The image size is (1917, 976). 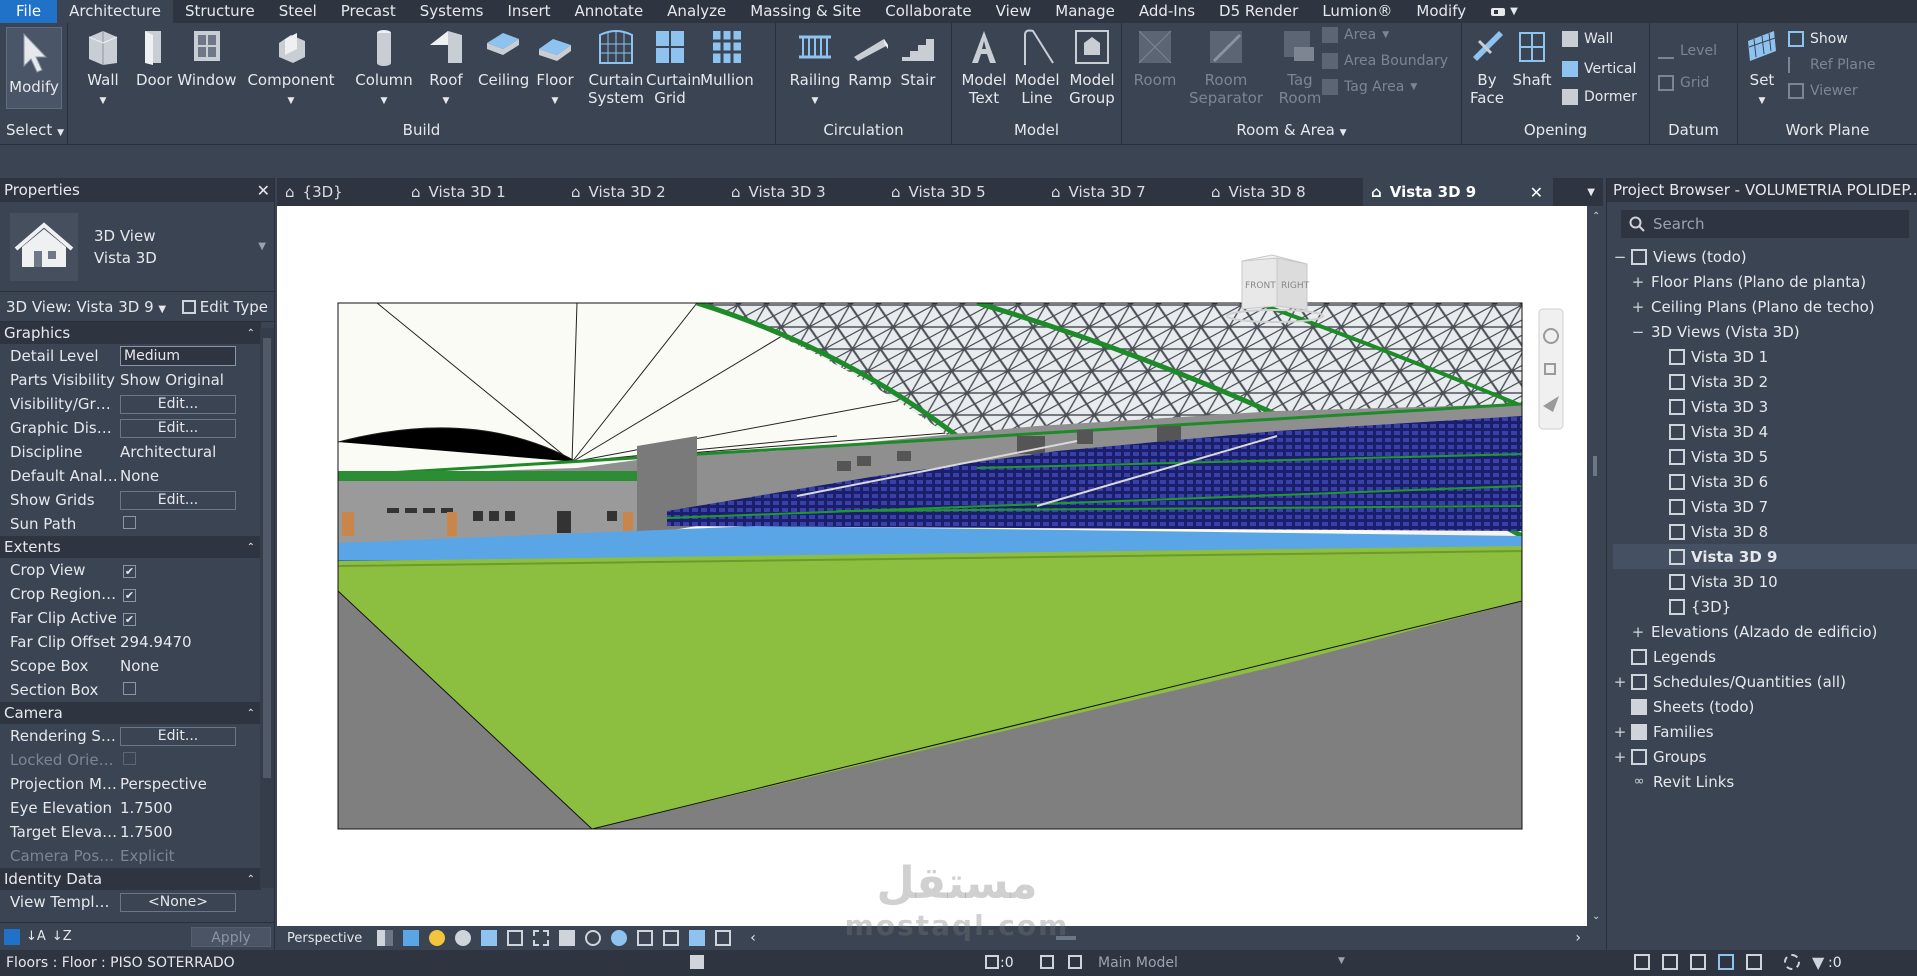 What do you see at coordinates (489, 938) in the screenshot?
I see `render-icon` at bounding box center [489, 938].